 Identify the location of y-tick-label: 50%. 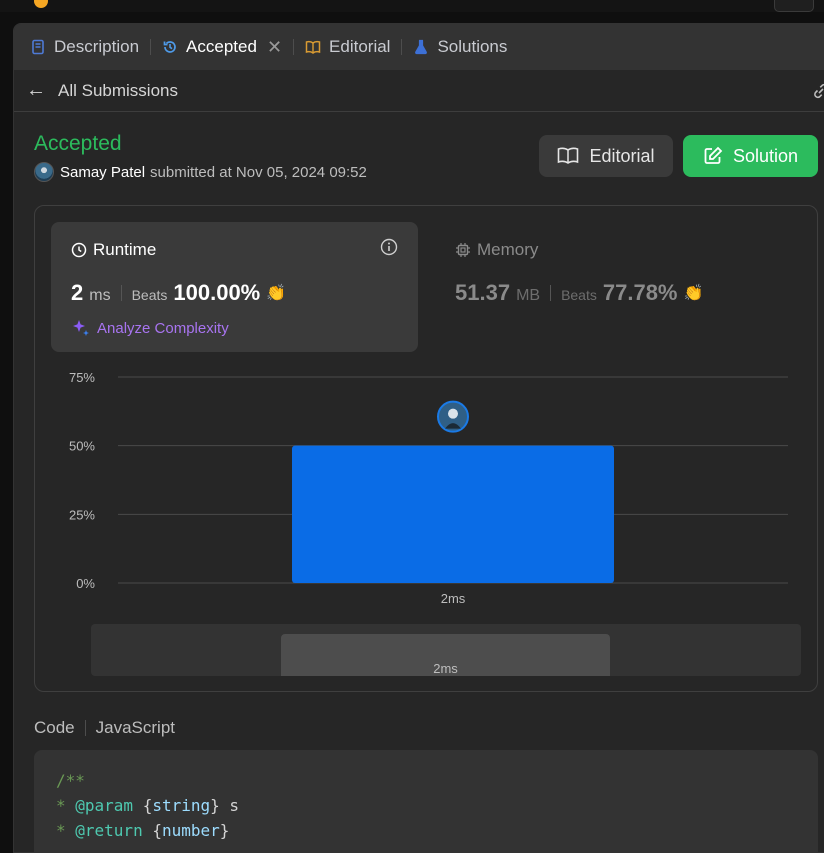
(82, 446).